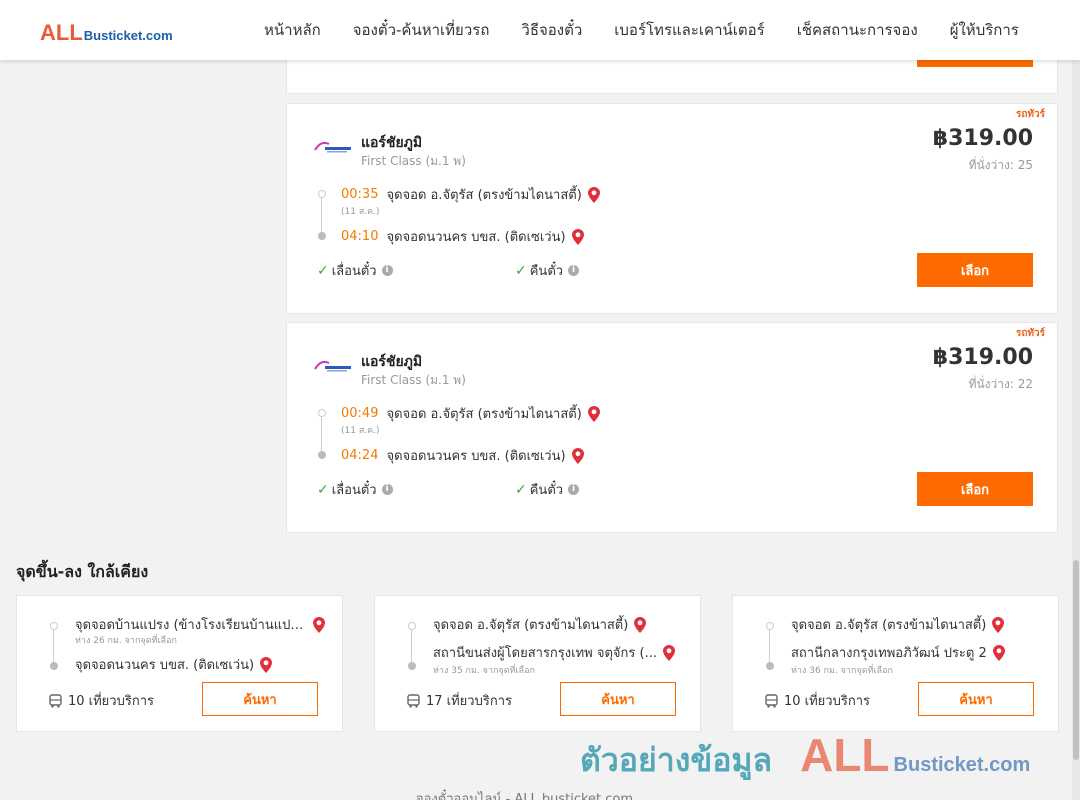 This screenshot has height=800, width=1080. What do you see at coordinates (360, 413) in the screenshot?
I see `departure-time: 00:49` at bounding box center [360, 413].